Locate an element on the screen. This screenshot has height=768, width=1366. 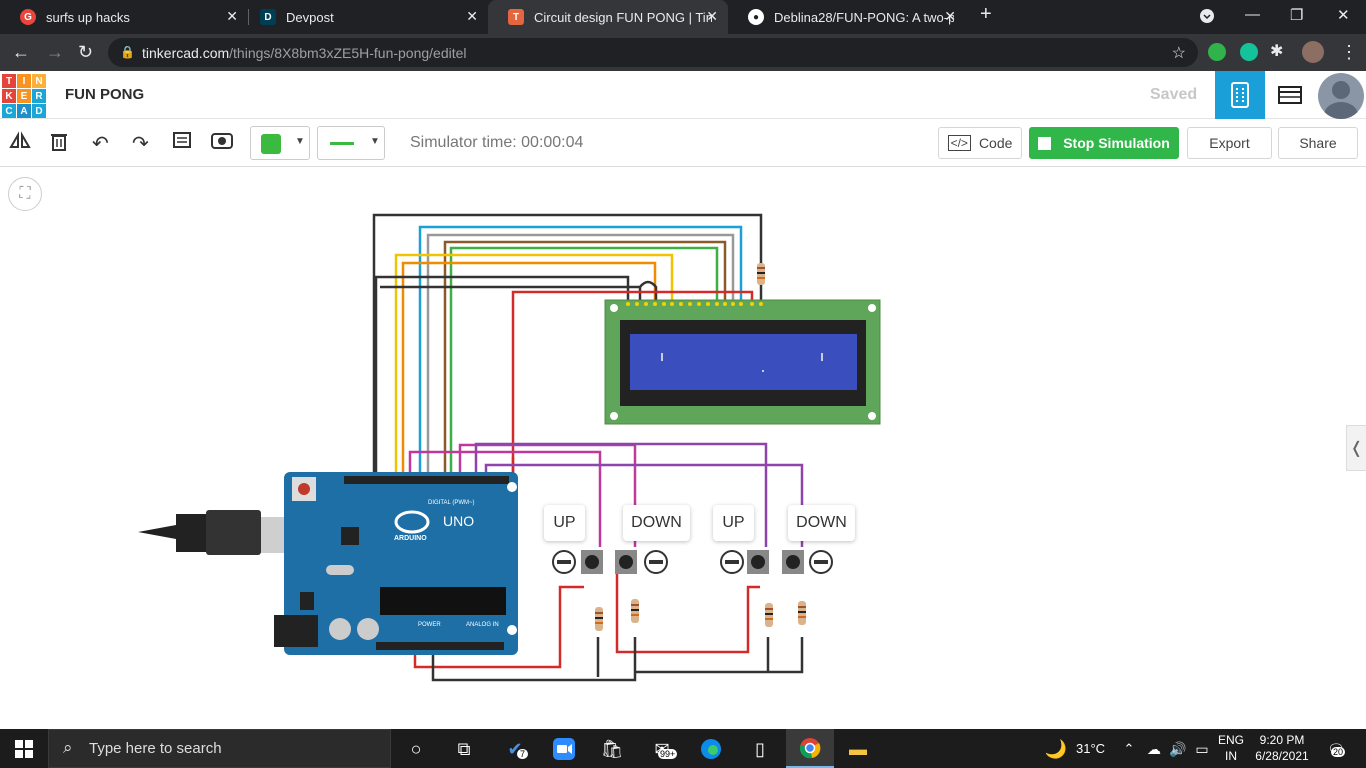
new-tab-button: + is located at coordinates (986, 14).